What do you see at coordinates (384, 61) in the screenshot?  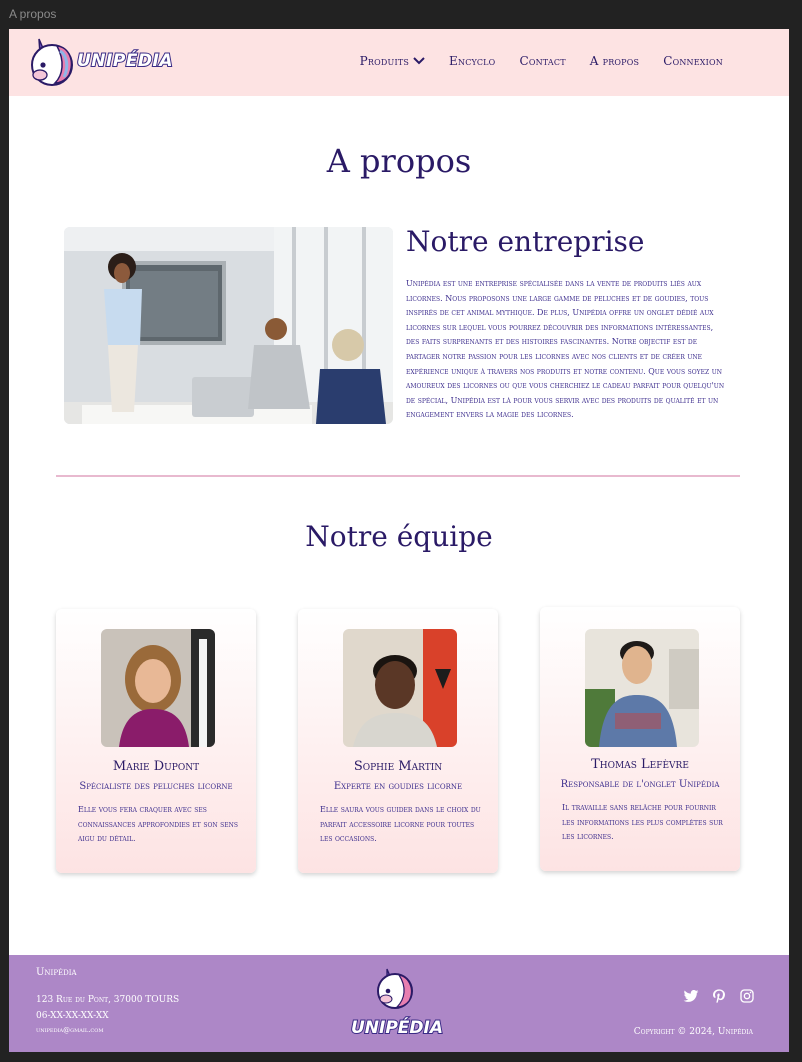 I see `nav-item-label: Produits` at bounding box center [384, 61].